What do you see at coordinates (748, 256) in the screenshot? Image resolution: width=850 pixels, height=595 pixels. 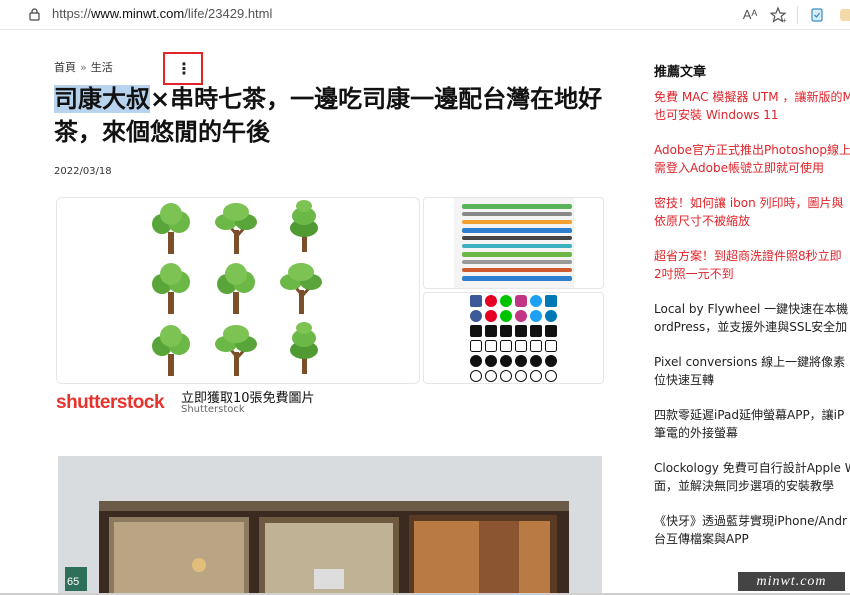 I see `article-link-line: 超省方案！到超商洗證件照8秒立即` at bounding box center [748, 256].